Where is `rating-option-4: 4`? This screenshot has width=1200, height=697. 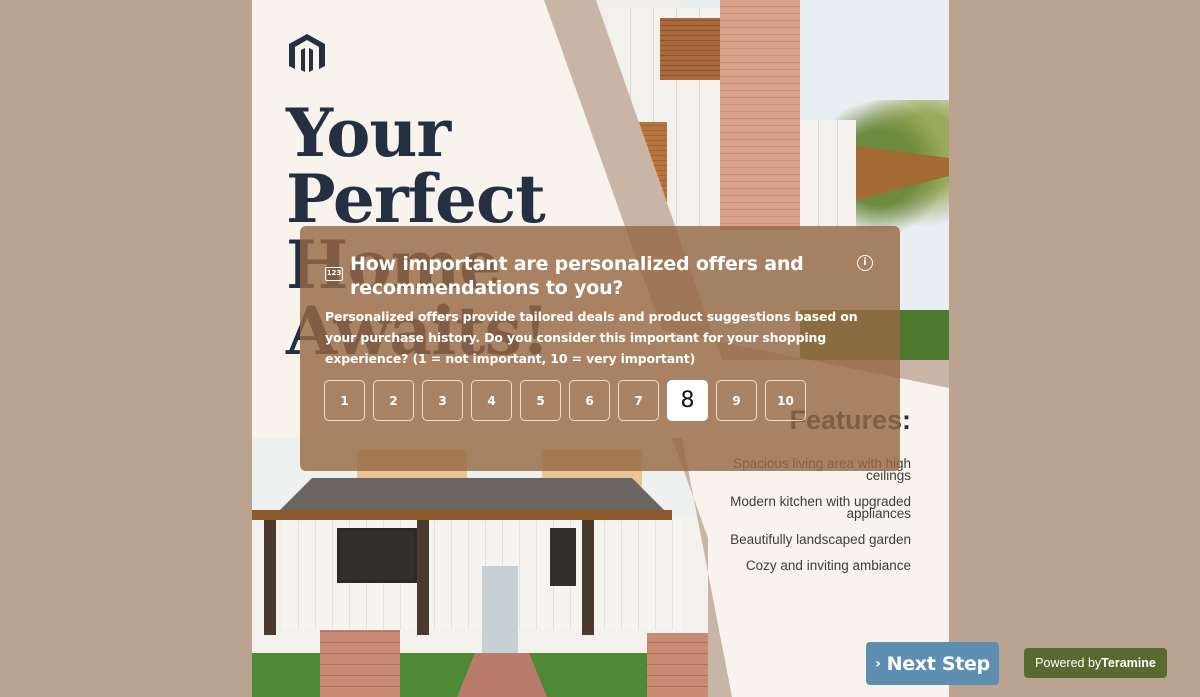 rating-option-4: 4 is located at coordinates (491, 400).